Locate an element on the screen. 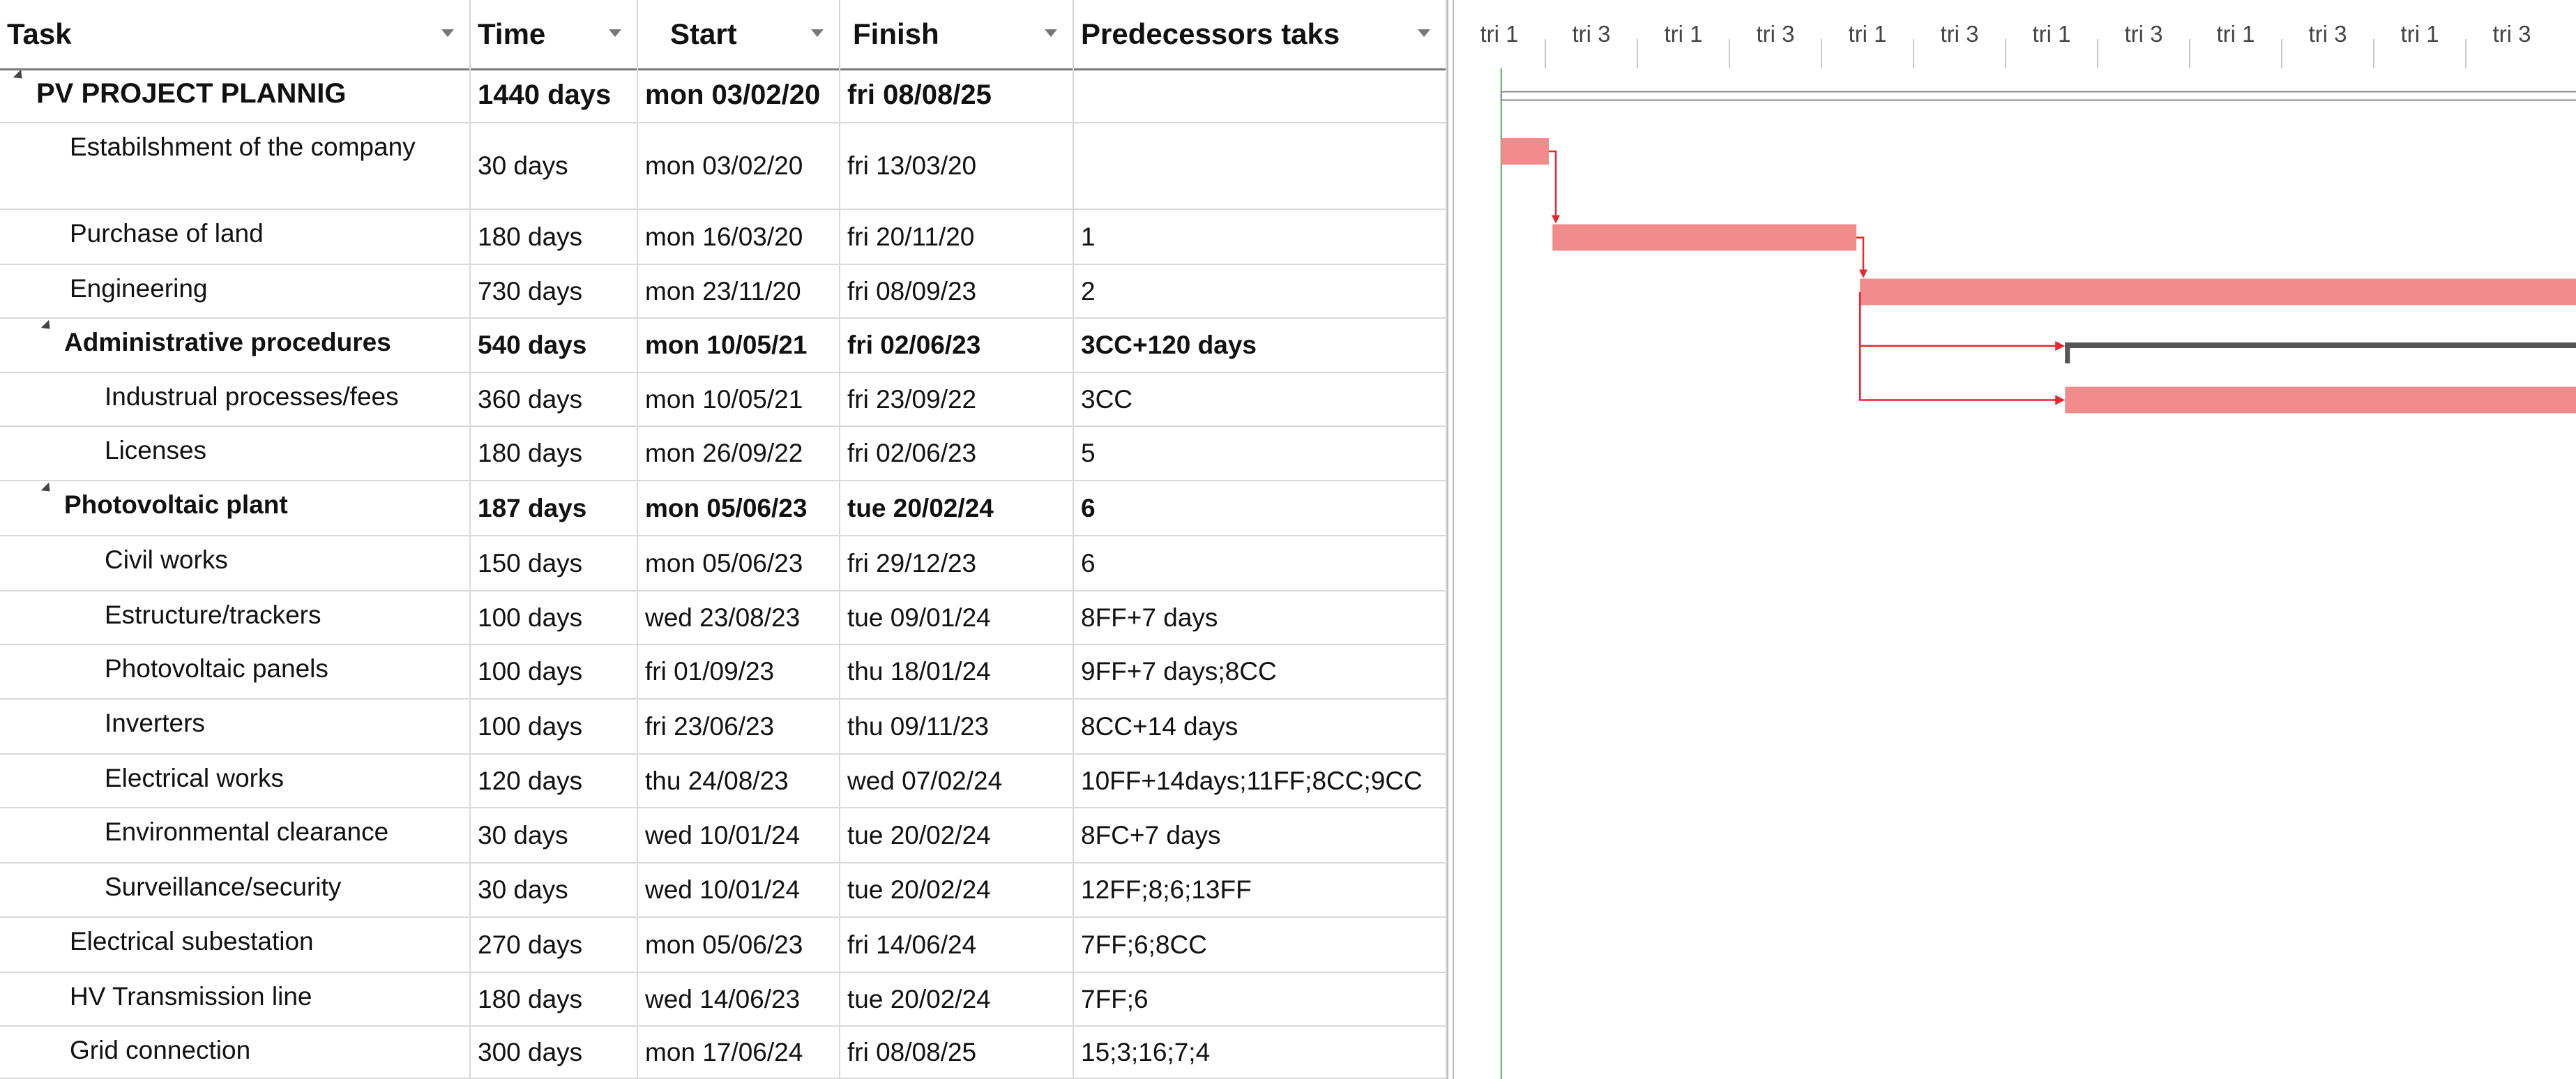  cell-pred: 10FF+14days;11FF;8CC;9CC is located at coordinates (1260, 781).